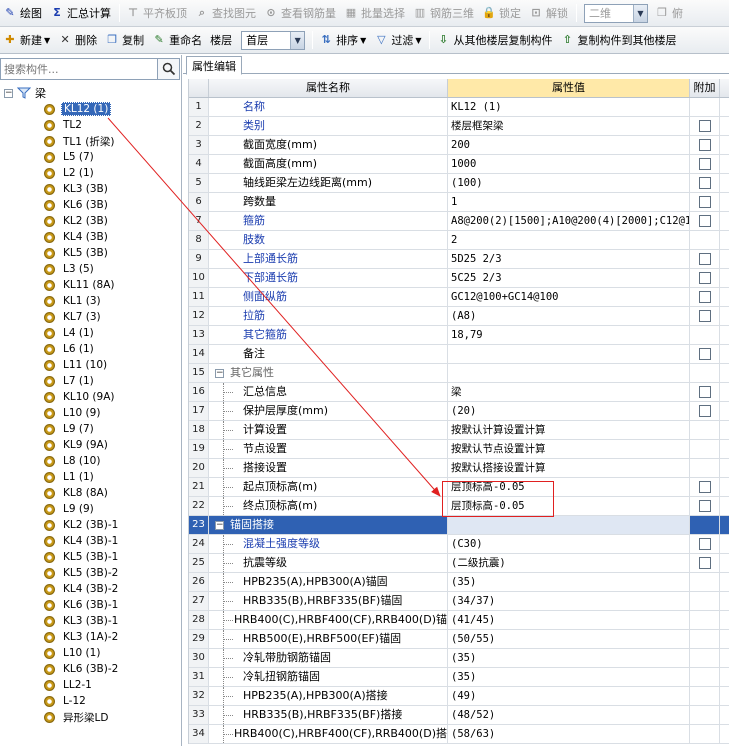 This screenshot has width=729, height=746. Describe the element at coordinates (459, 278) in the screenshot. I see `property-row: 10 下部通长筋 5C25 2/3` at that location.